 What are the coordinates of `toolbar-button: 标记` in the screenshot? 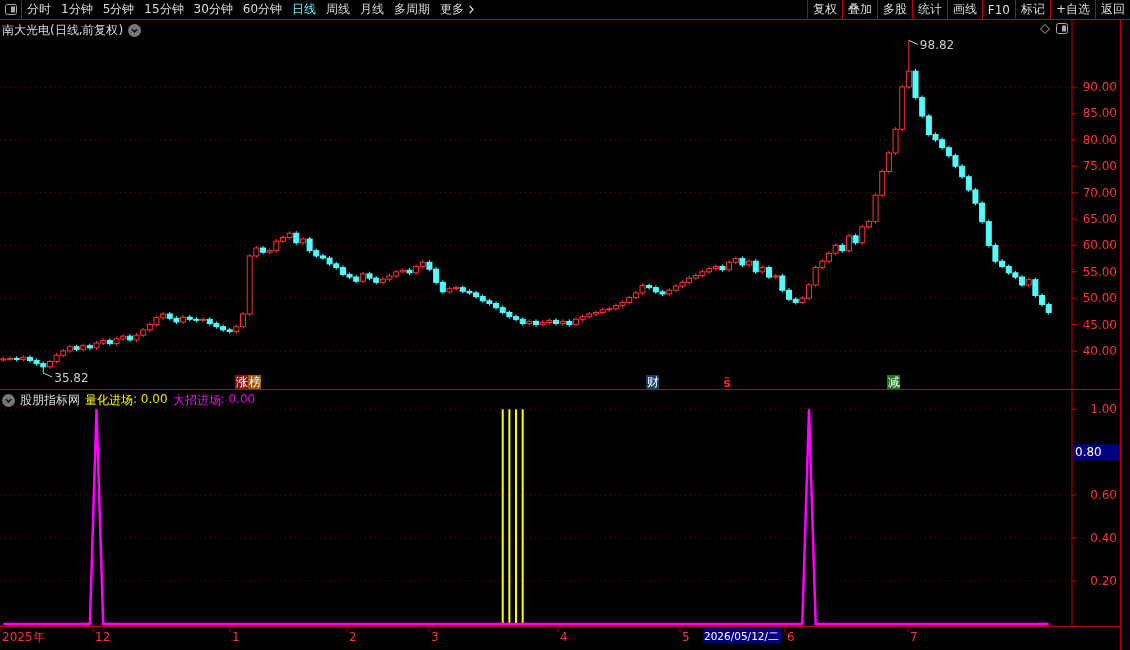 It's located at (1032, 9).